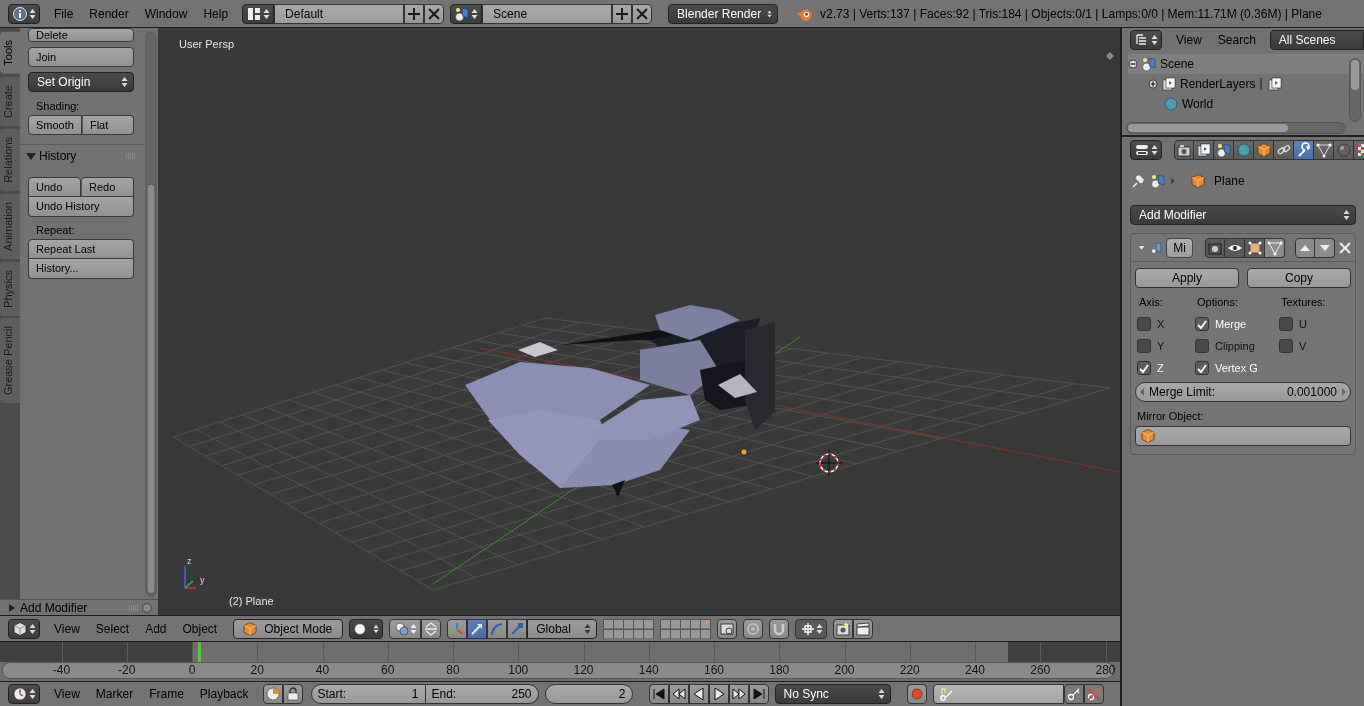 The height and width of the screenshot is (706, 1364). I want to click on scene-field: Scene, so click(547, 13).